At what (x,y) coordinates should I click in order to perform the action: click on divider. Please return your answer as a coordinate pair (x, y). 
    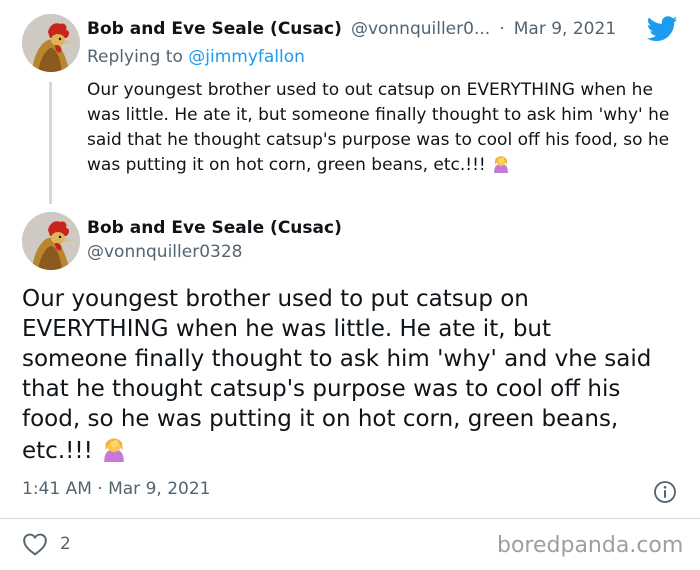
    Looking at the image, I should click on (350, 518).